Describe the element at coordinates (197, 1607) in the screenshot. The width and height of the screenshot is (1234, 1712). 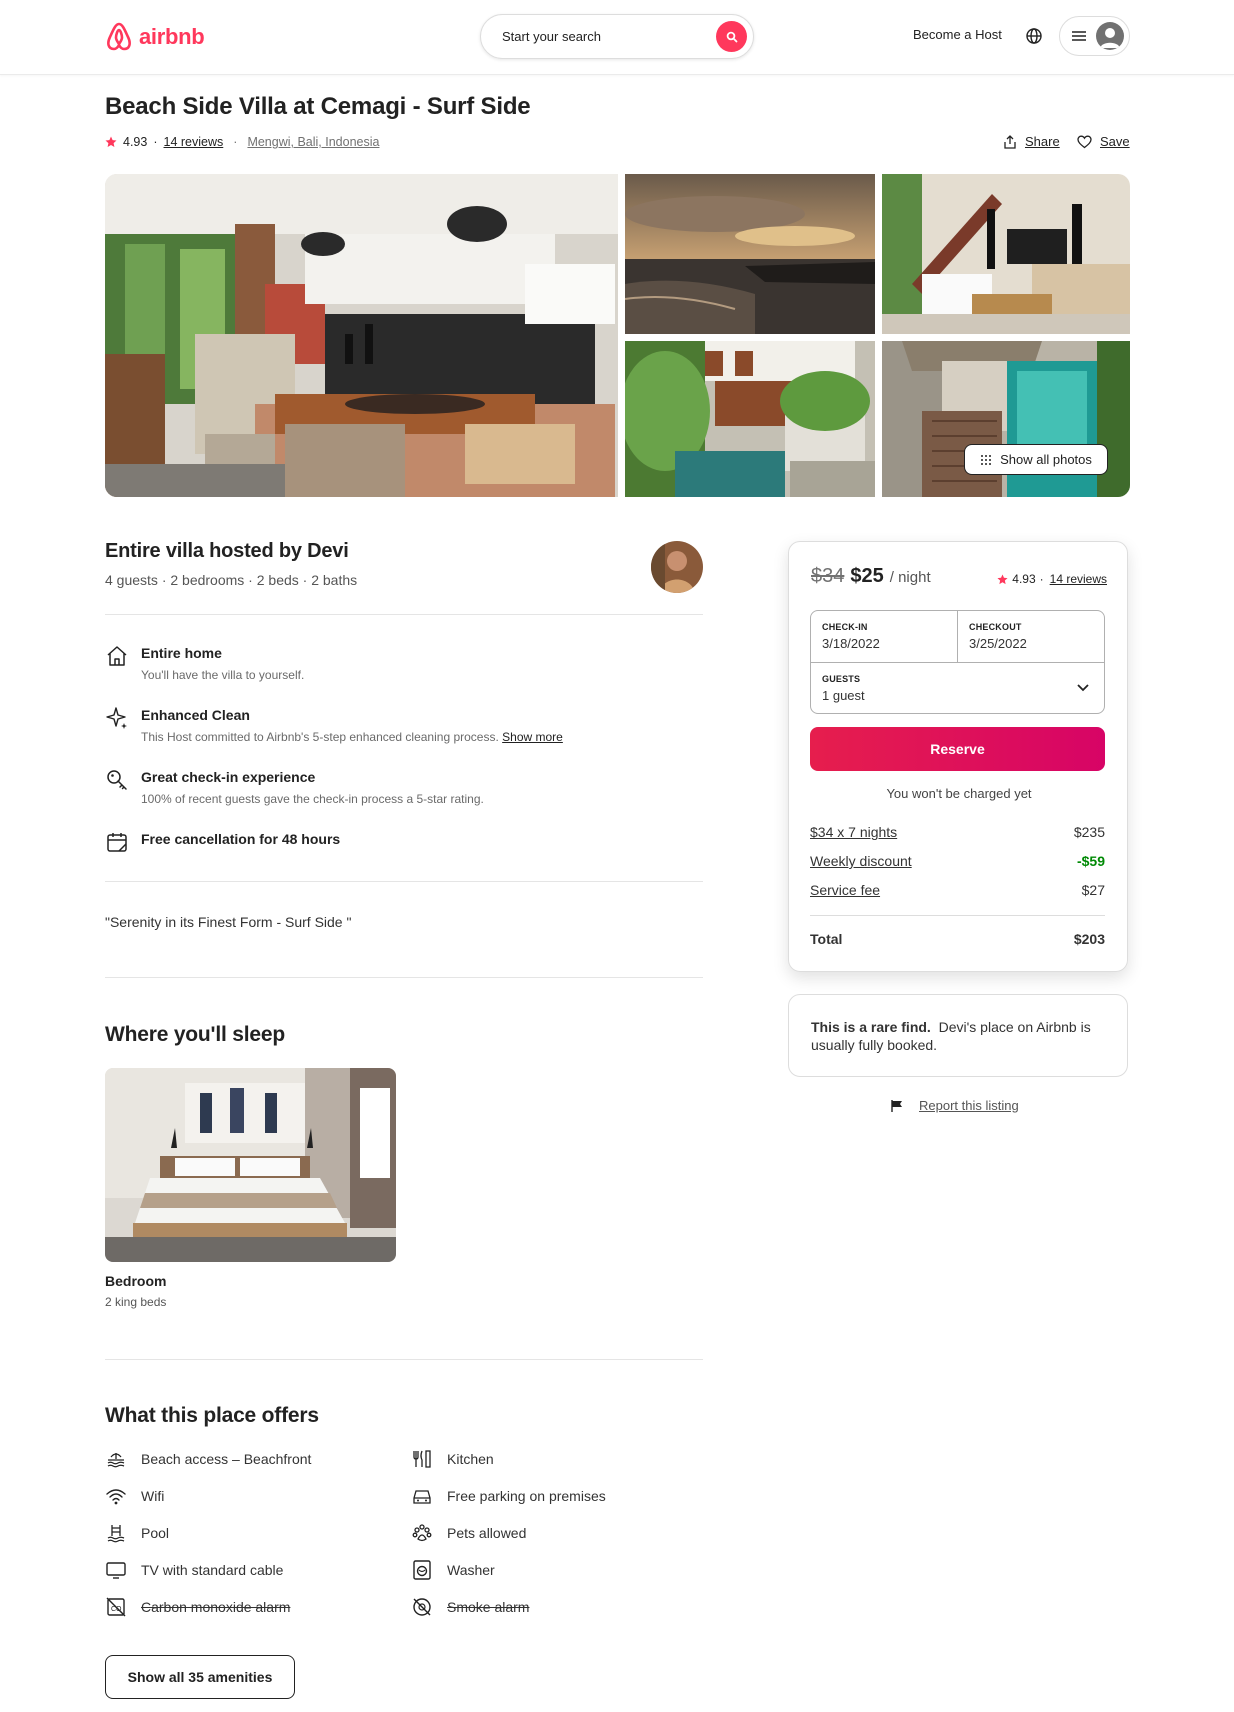
I see `amenity-co-alarm-unavailable: CO Carbon monoxide alarm` at that location.